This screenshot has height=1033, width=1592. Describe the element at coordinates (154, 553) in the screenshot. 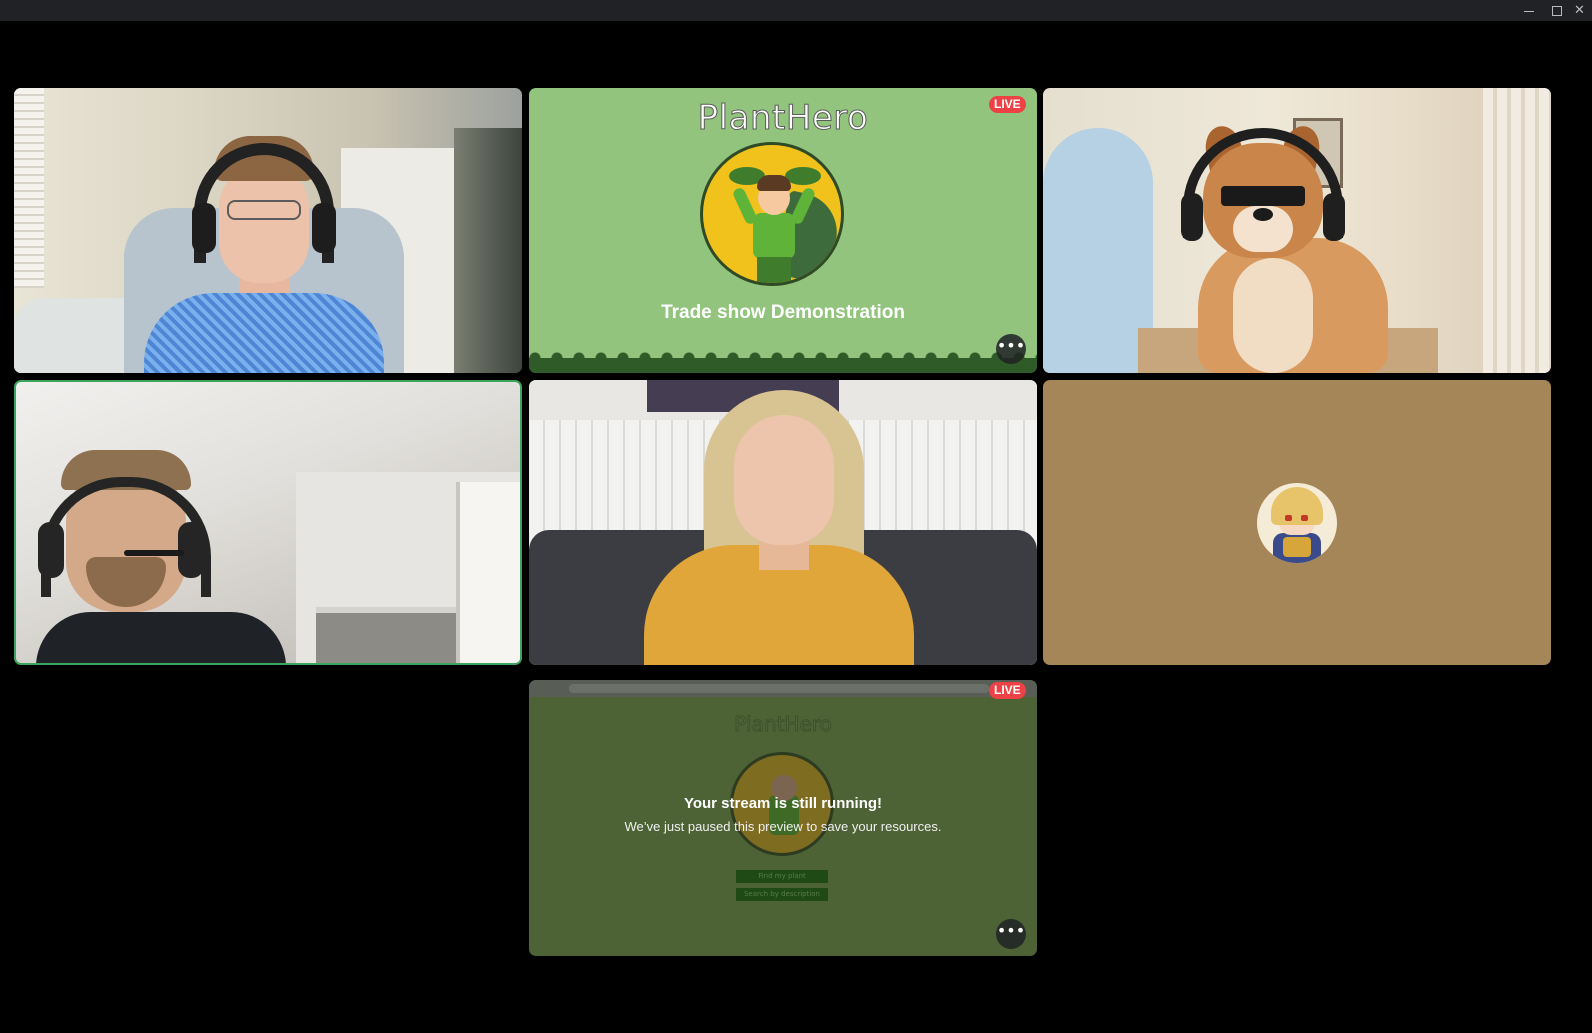

I see `microphone-icon` at that location.